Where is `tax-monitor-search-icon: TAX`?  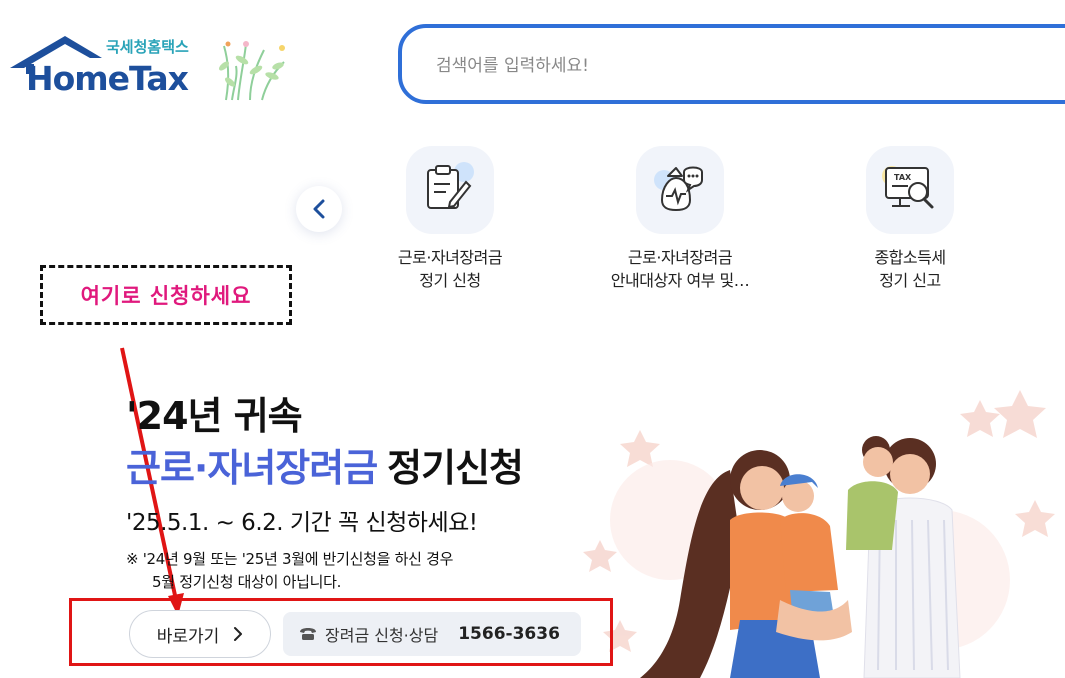 tax-monitor-search-icon: TAX is located at coordinates (908, 187).